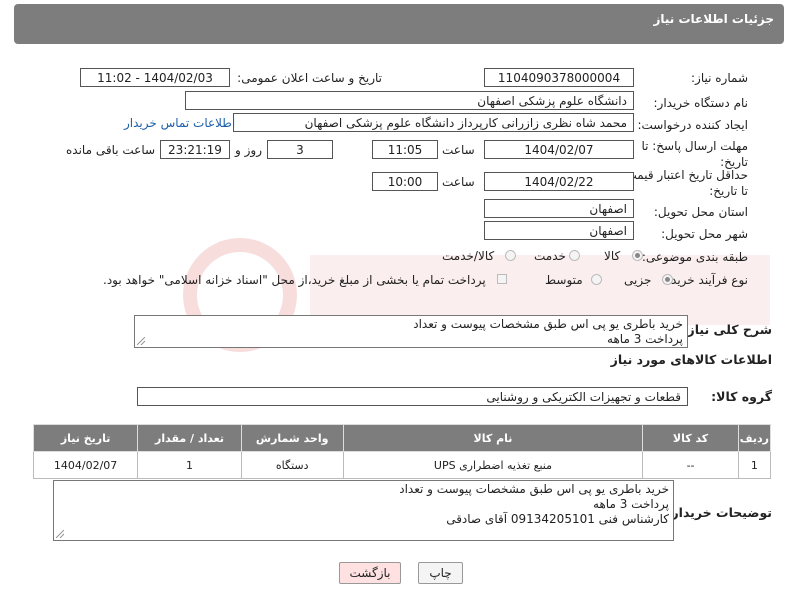  I want to click on province-label: استان محل تحویل:, so click(700, 212).